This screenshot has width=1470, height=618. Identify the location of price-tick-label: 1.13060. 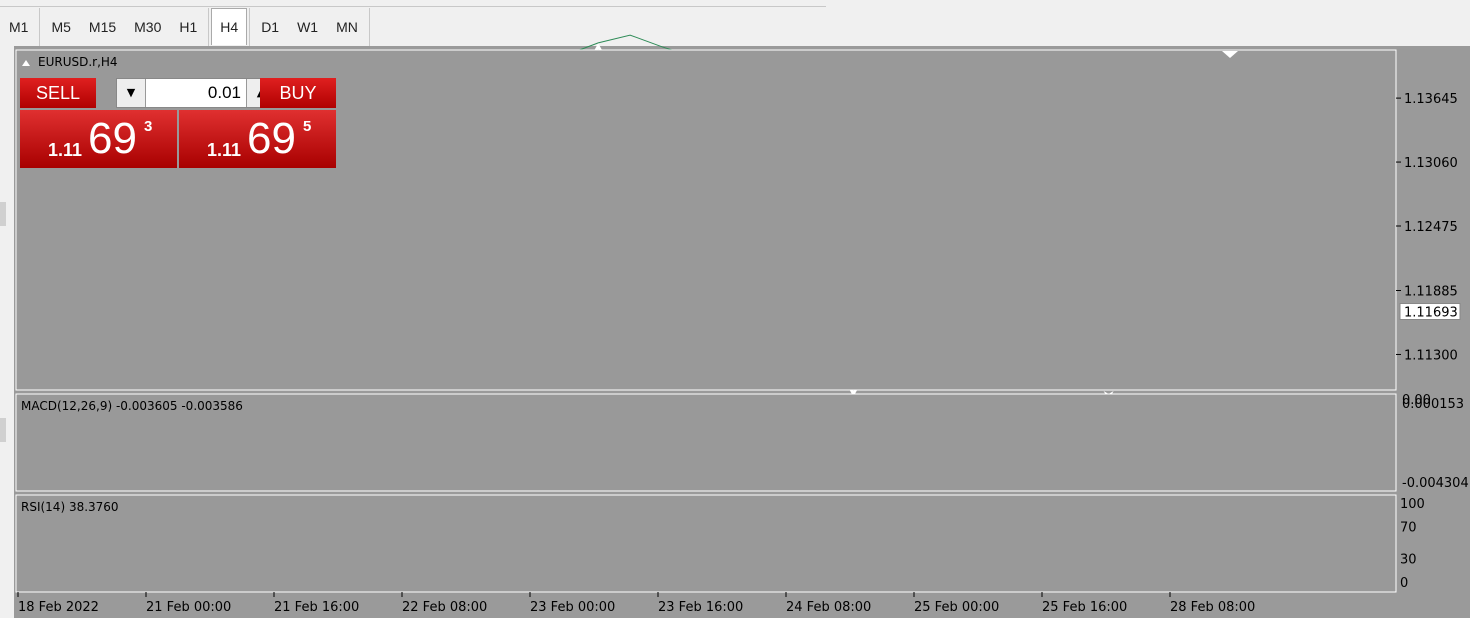
(1431, 163).